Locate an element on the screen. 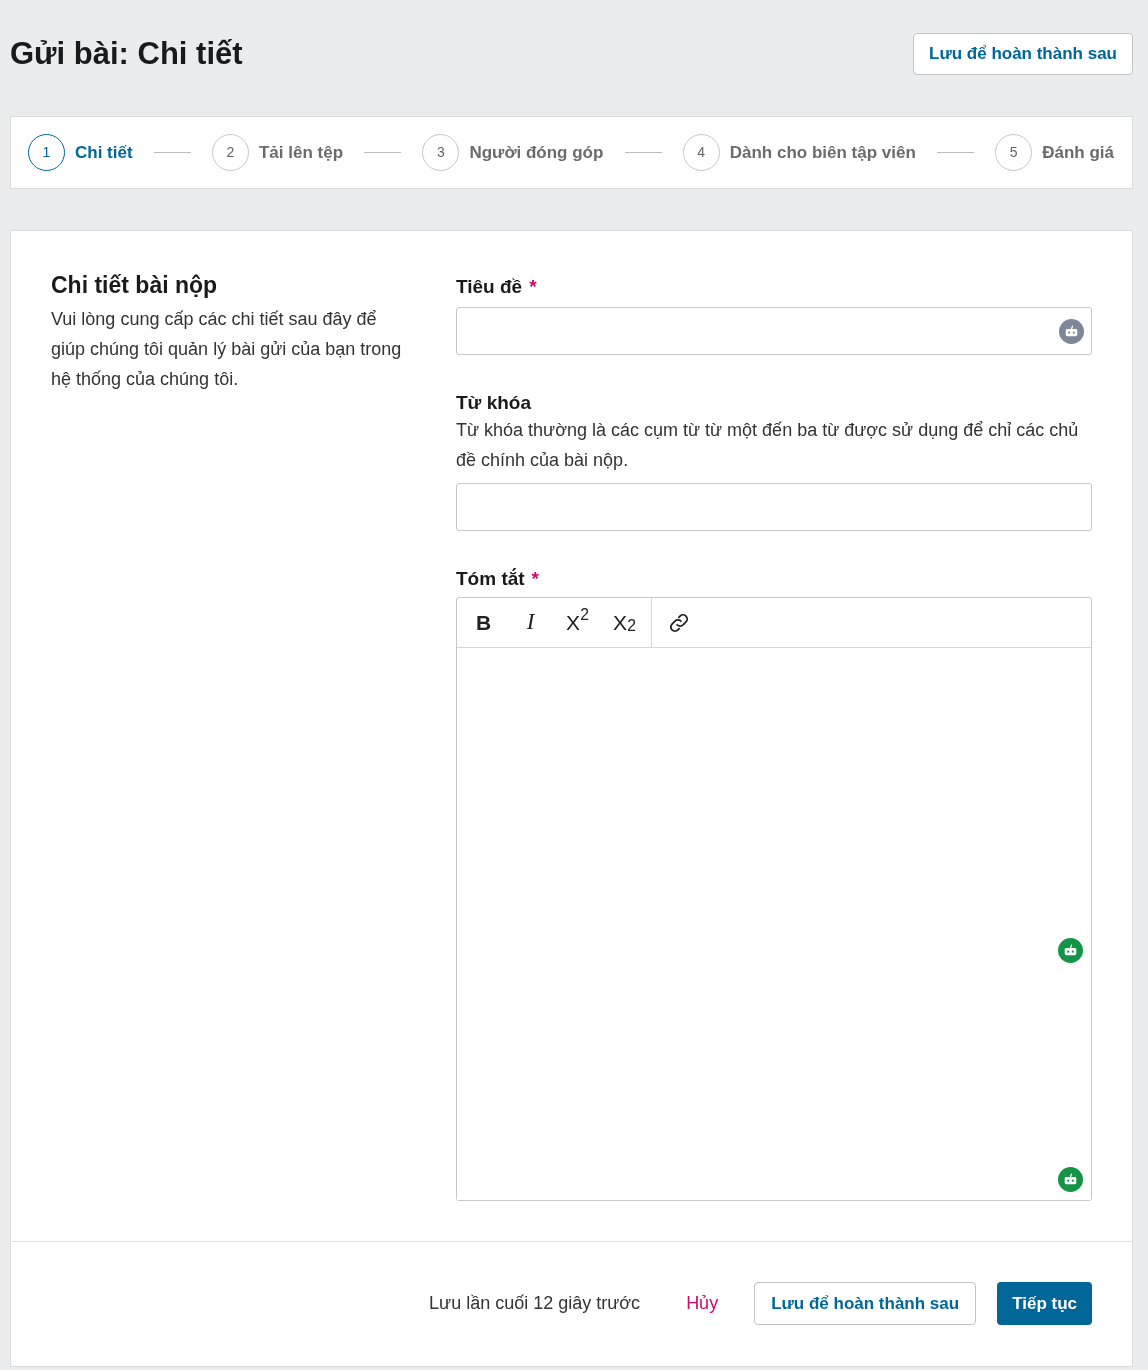 The image size is (1148, 1370). last-saved-text: Lưu lần cuối 12 giây trước is located at coordinates (535, 1303).